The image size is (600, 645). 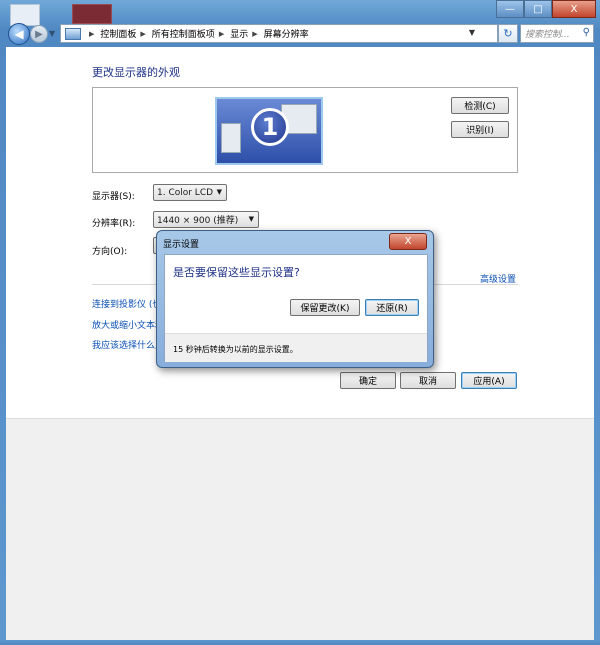 I want to click on page-title: 更改显示器的外观, so click(x=136, y=72).